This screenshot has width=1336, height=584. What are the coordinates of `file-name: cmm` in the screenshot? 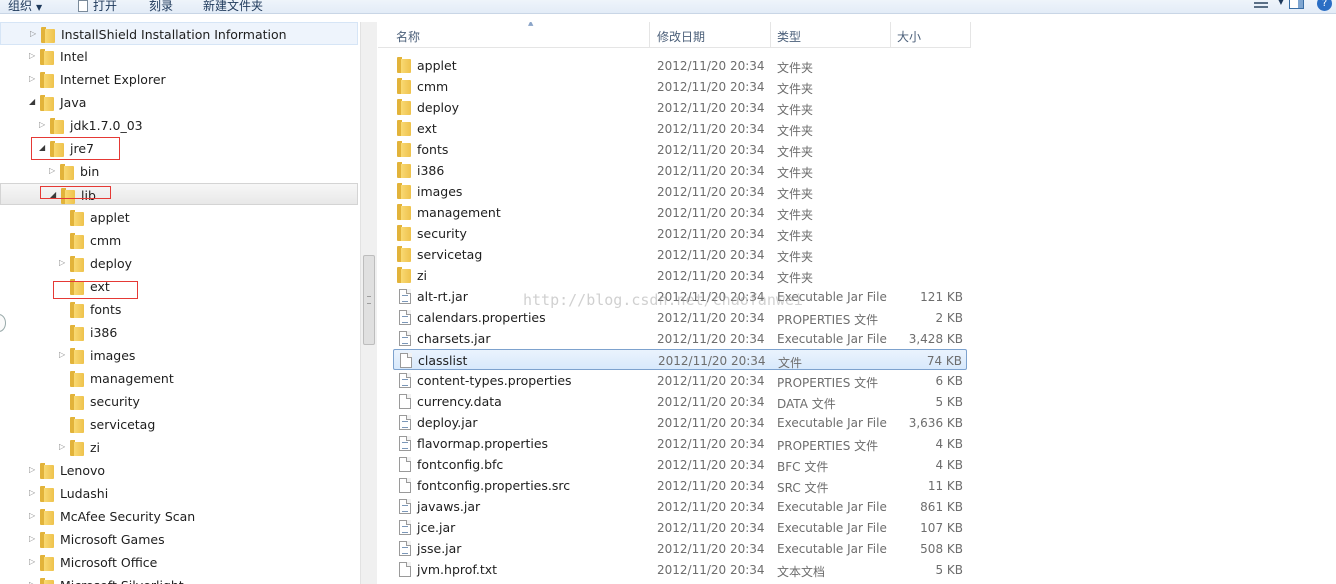 It's located at (433, 86).